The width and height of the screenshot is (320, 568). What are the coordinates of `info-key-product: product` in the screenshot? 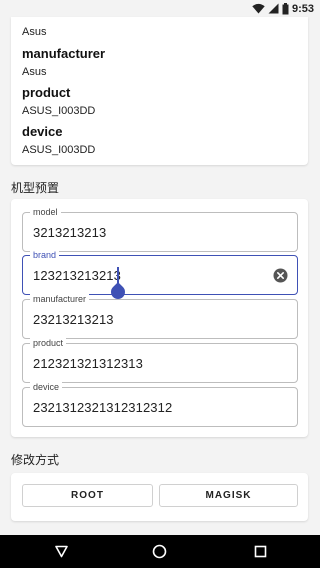 It's located at (46, 92).